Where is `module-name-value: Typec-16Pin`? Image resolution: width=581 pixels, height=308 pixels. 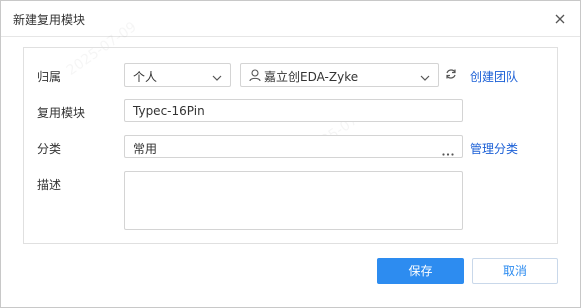
module-name-value: Typec-16Pin is located at coordinates (169, 111).